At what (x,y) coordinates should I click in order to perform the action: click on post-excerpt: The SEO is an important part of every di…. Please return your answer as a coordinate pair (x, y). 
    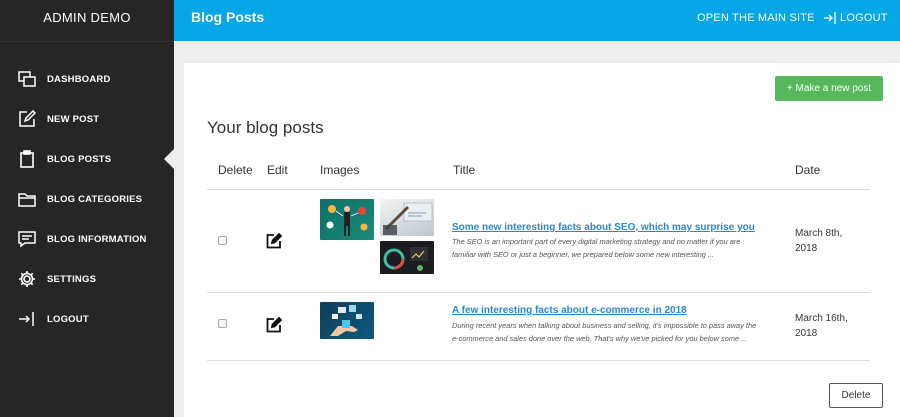
    Looking at the image, I should click on (596, 248).